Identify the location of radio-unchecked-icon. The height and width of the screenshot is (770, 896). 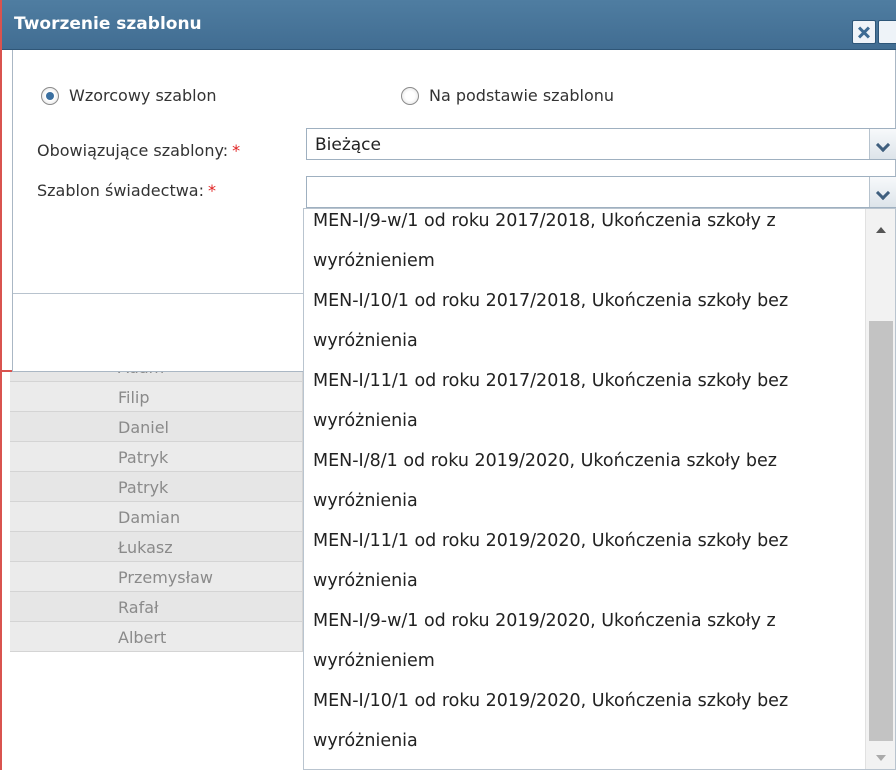
(410, 95).